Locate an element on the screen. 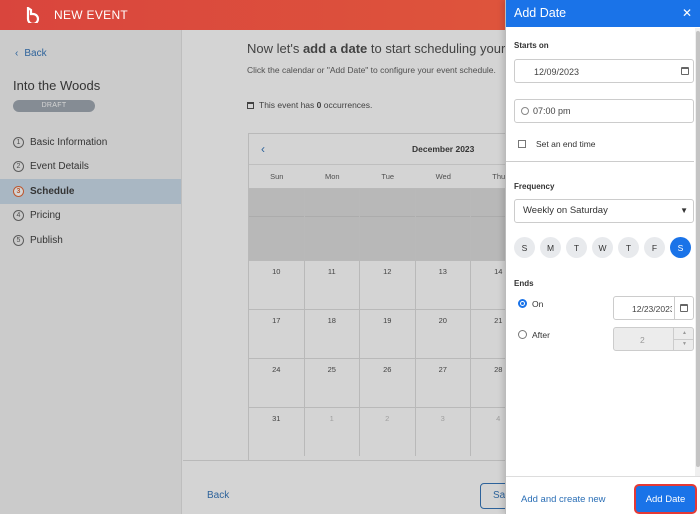 This screenshot has width=700, height=514. occurrence-count-input: 2 ▲ ▼ is located at coordinates (653, 339).